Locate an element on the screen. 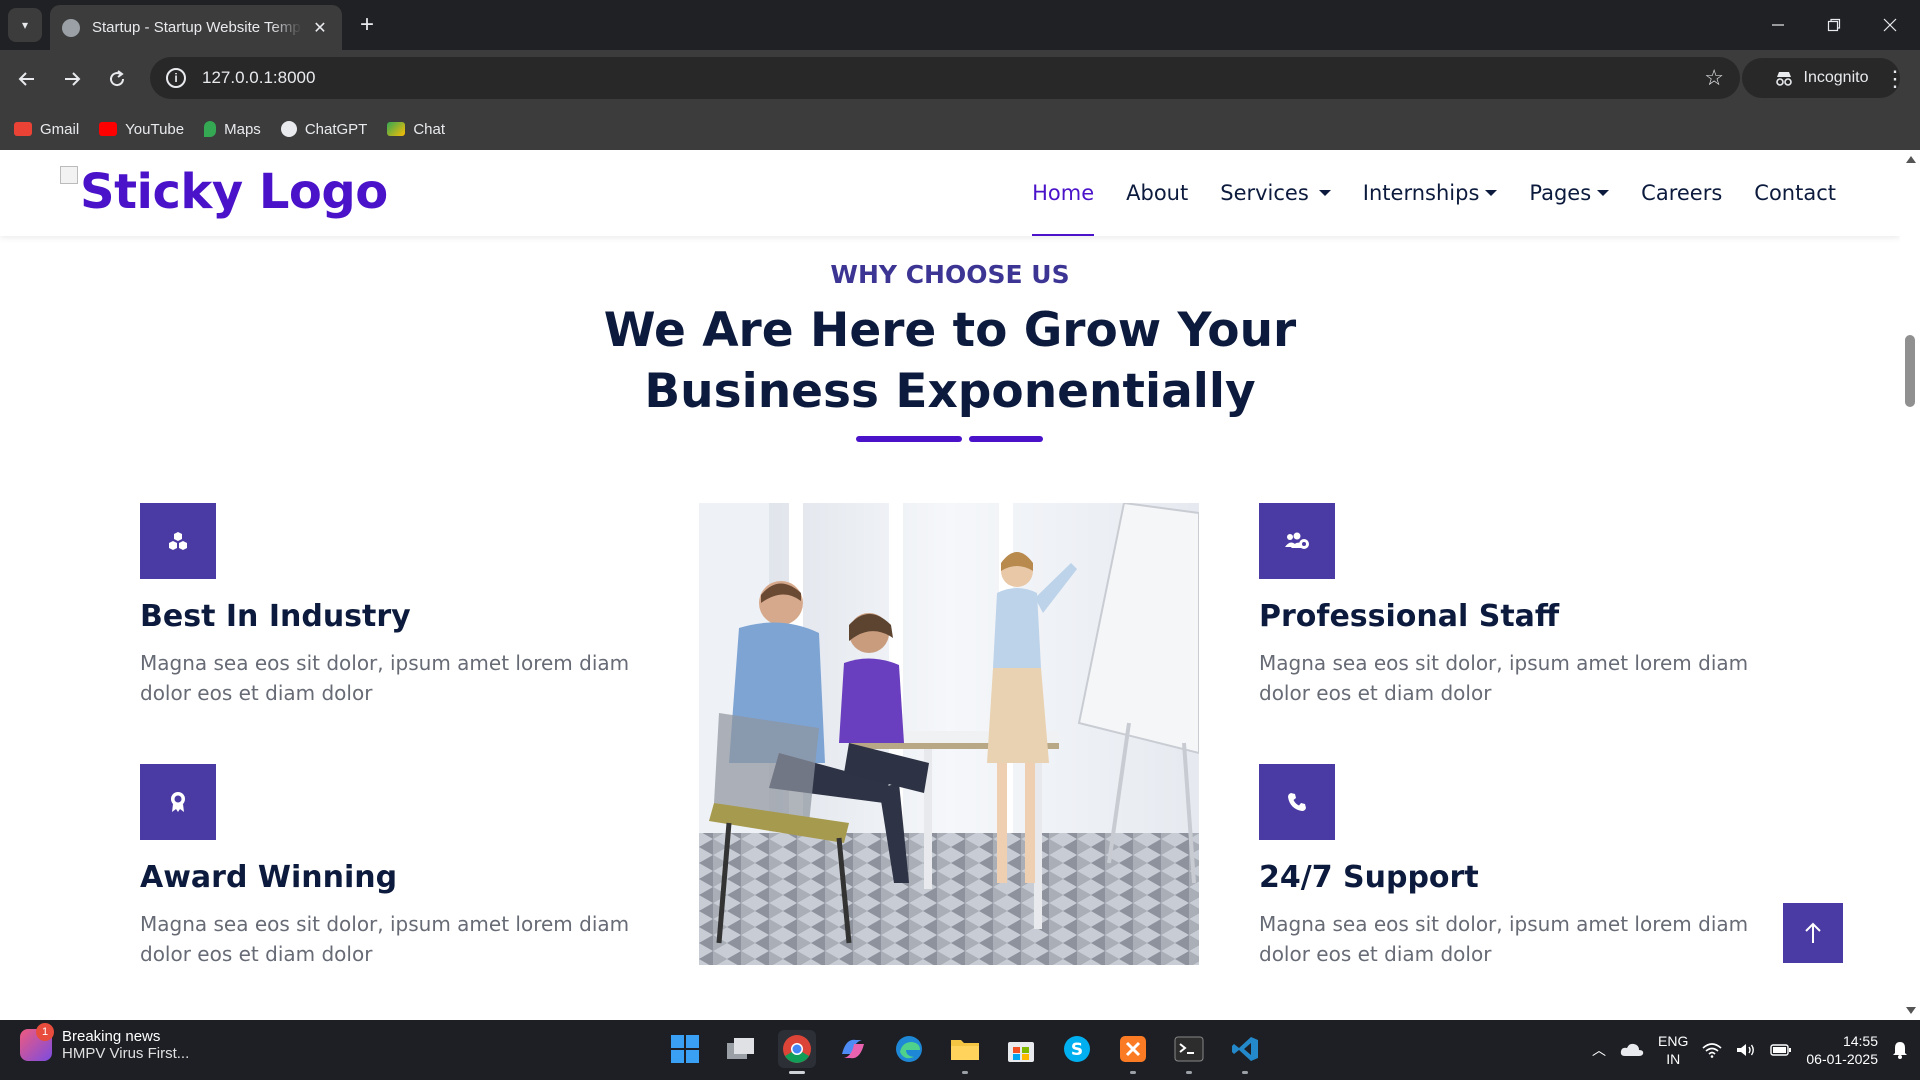 This screenshot has width=1920, height=1080. nav-label: Home is located at coordinates (1063, 193).